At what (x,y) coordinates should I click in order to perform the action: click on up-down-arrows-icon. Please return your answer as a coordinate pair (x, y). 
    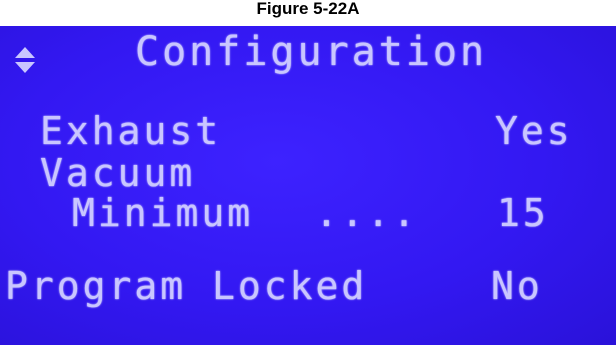
    Looking at the image, I should click on (25, 60).